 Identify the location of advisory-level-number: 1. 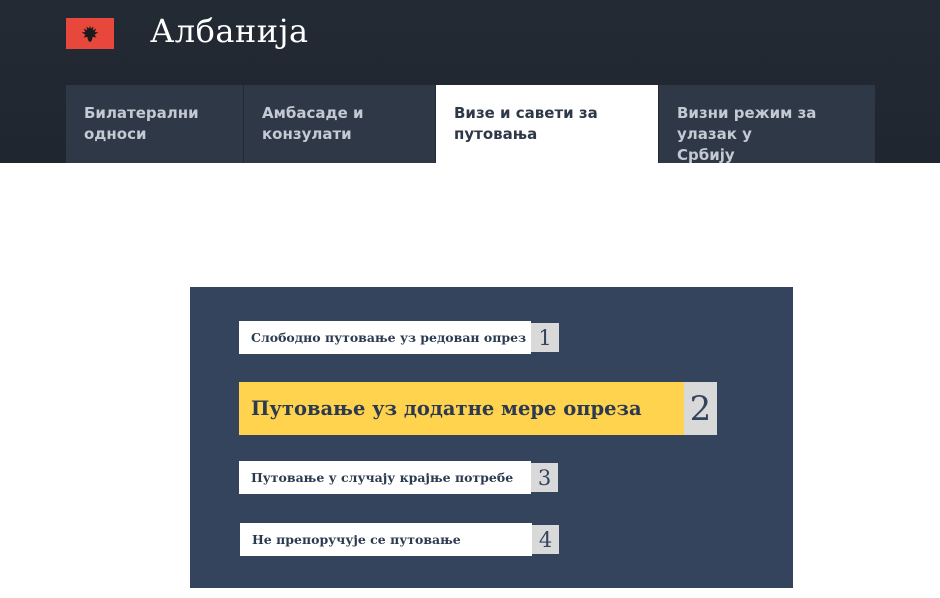
(545, 337).